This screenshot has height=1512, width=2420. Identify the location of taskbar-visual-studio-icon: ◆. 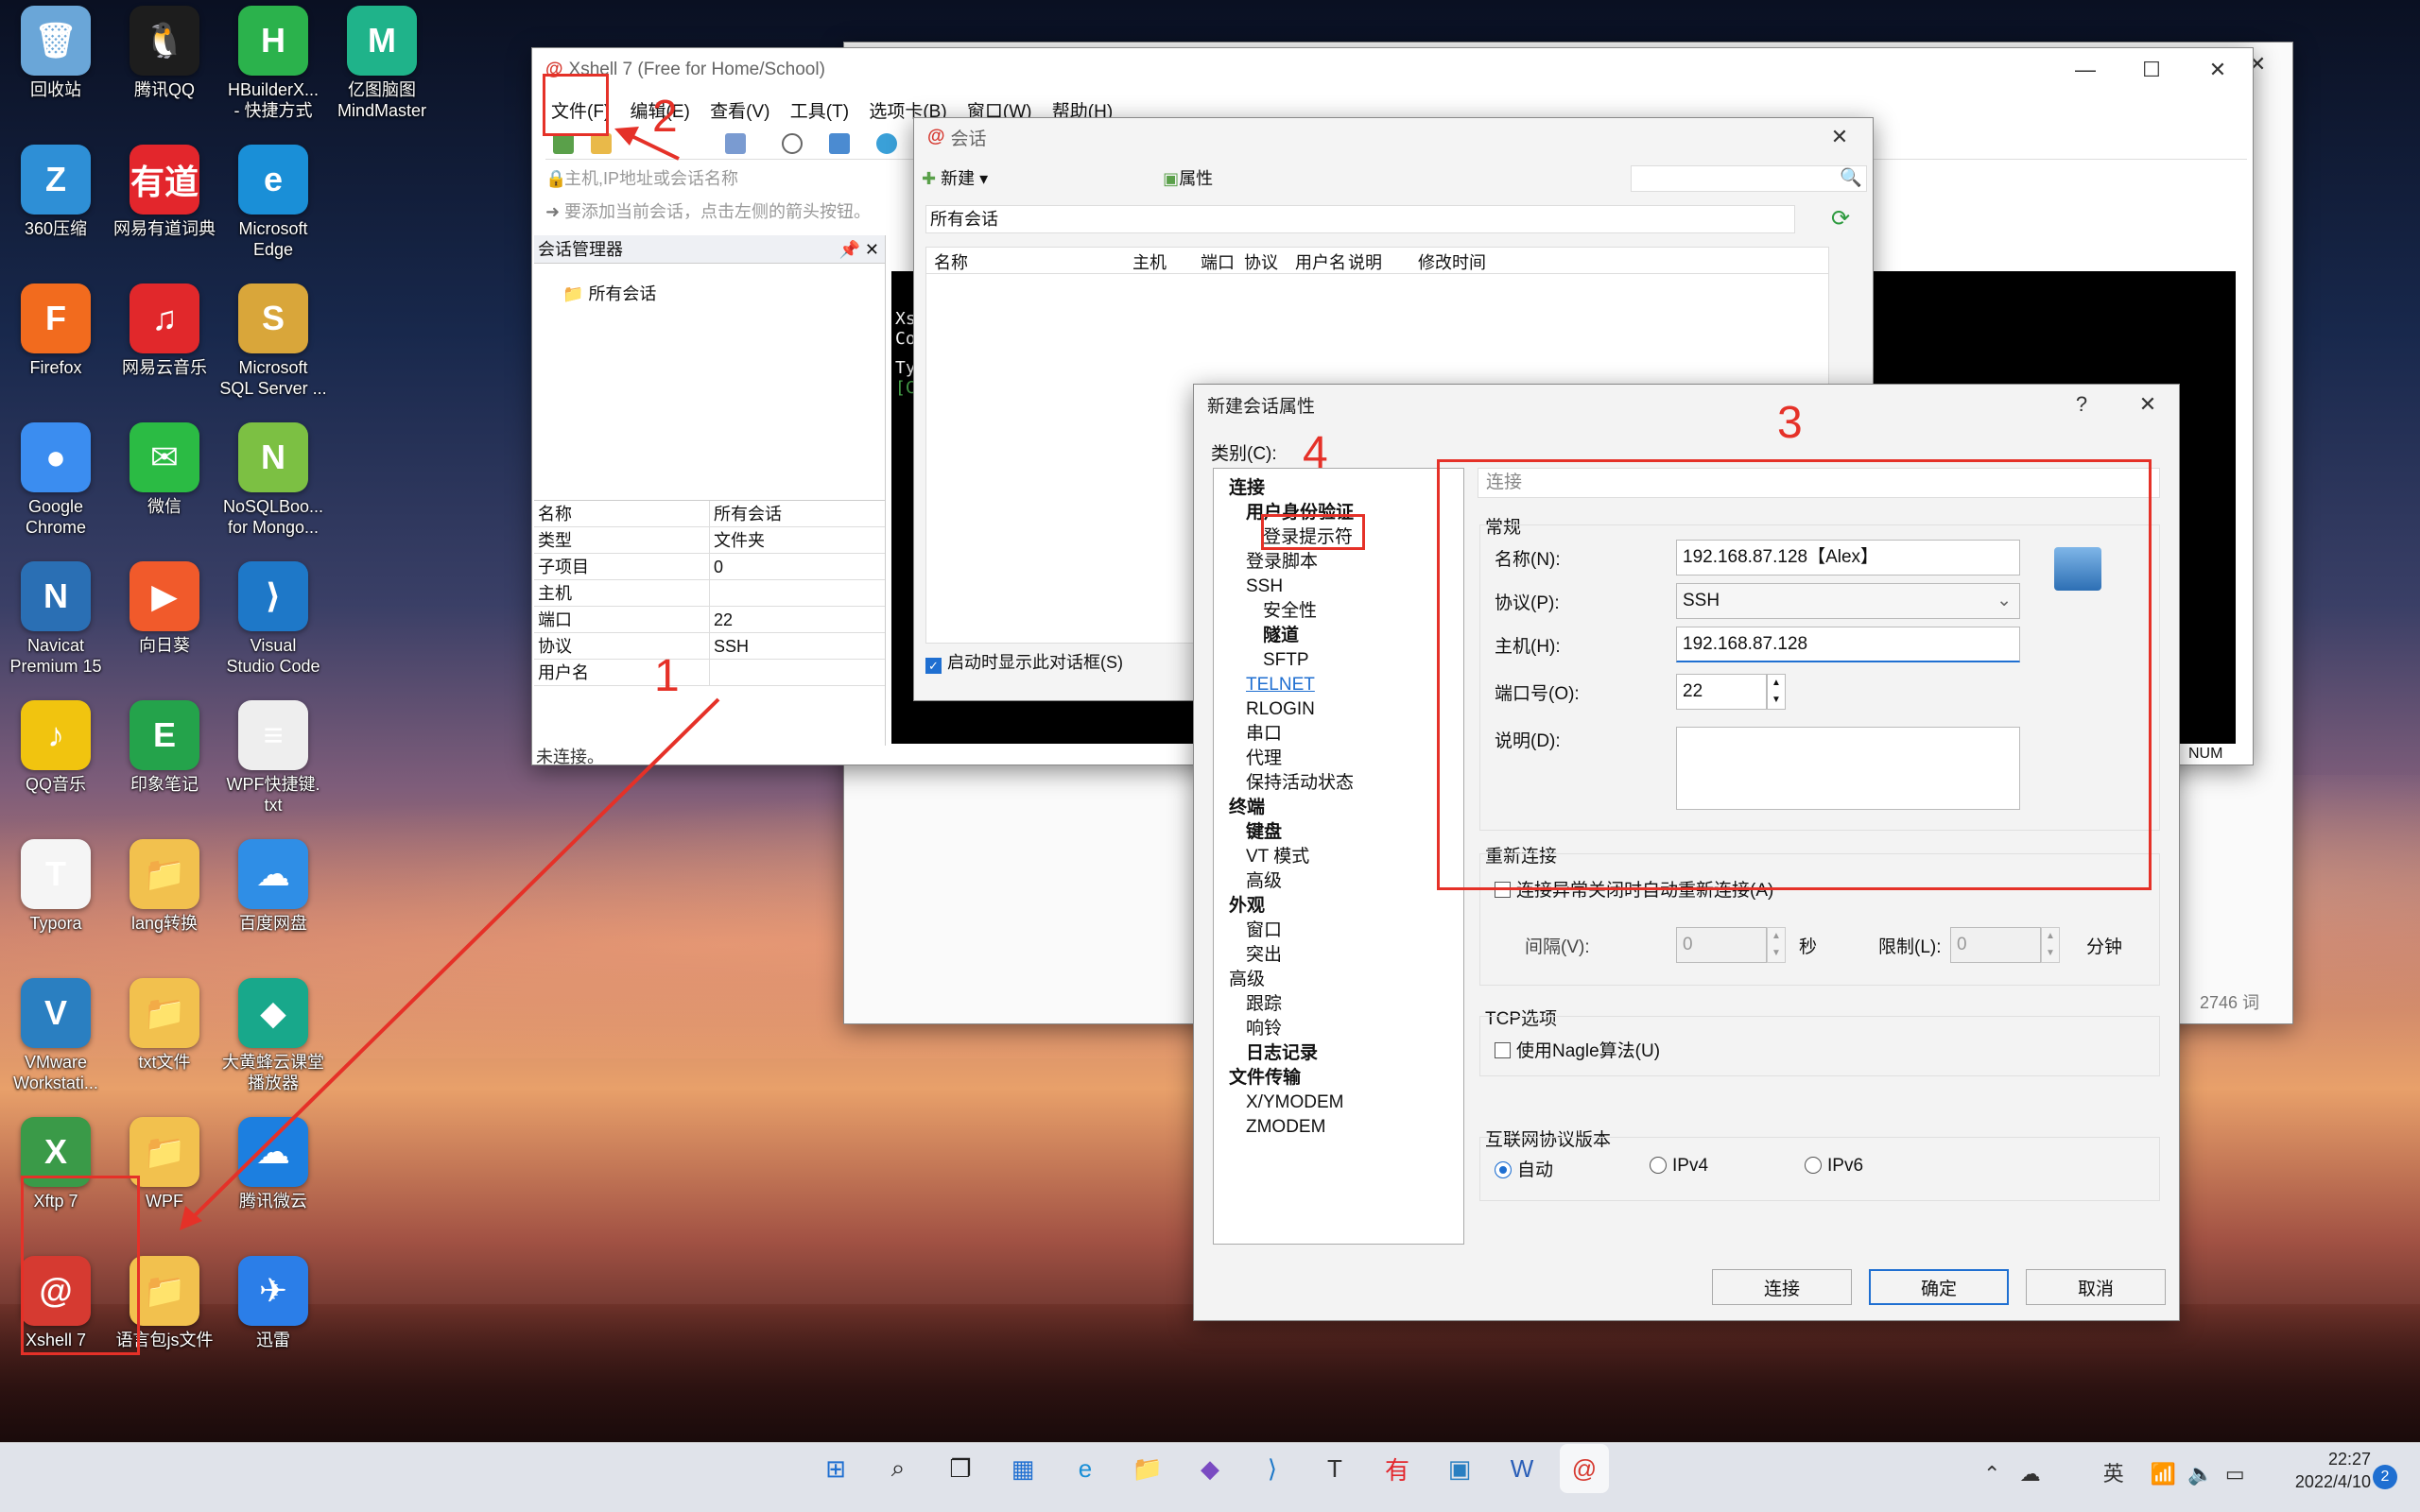
(1210, 1468).